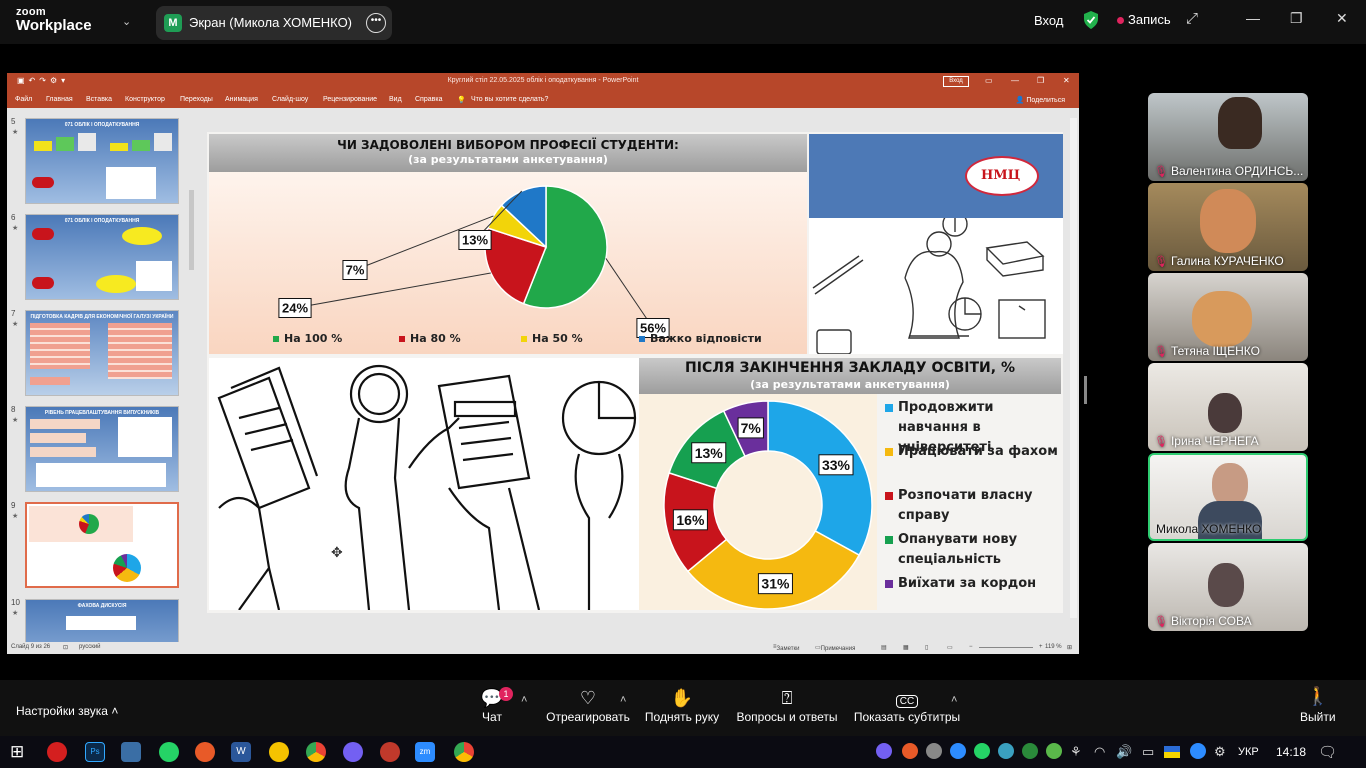 Image resolution: width=1366 pixels, height=768 pixels. Describe the element at coordinates (1342, 18) in the screenshot. I see `close-icon: ✕` at that location.